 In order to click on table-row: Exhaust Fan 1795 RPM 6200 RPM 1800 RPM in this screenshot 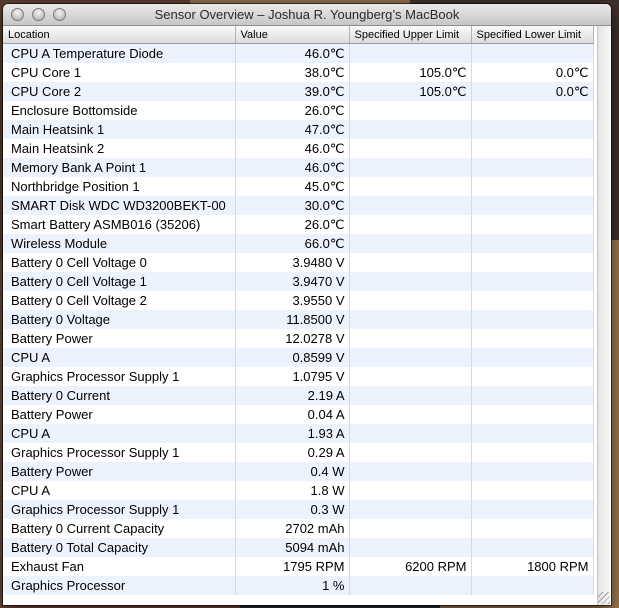, I will do `click(298, 566)`.